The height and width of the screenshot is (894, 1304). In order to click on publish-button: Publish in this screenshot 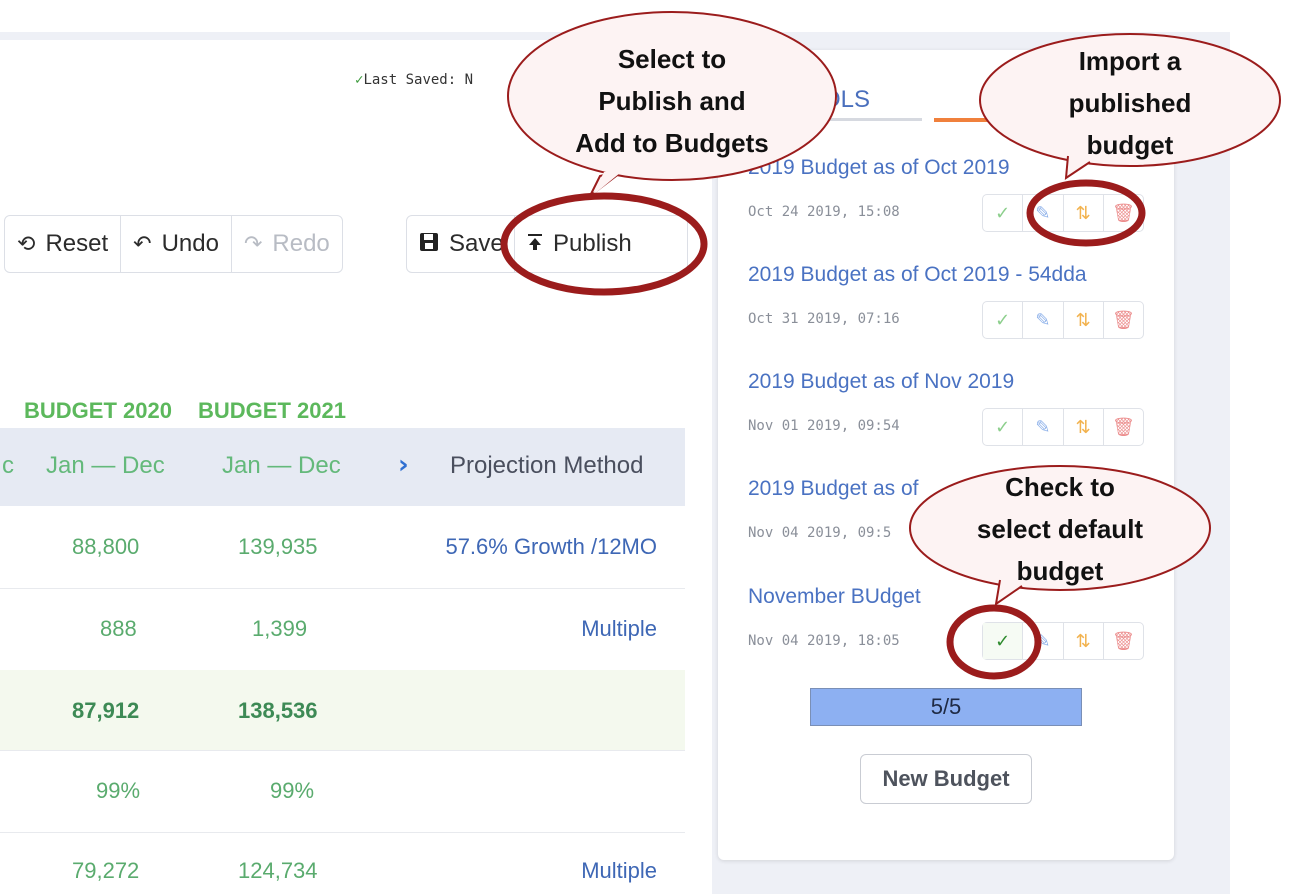, I will do `click(579, 244)`.